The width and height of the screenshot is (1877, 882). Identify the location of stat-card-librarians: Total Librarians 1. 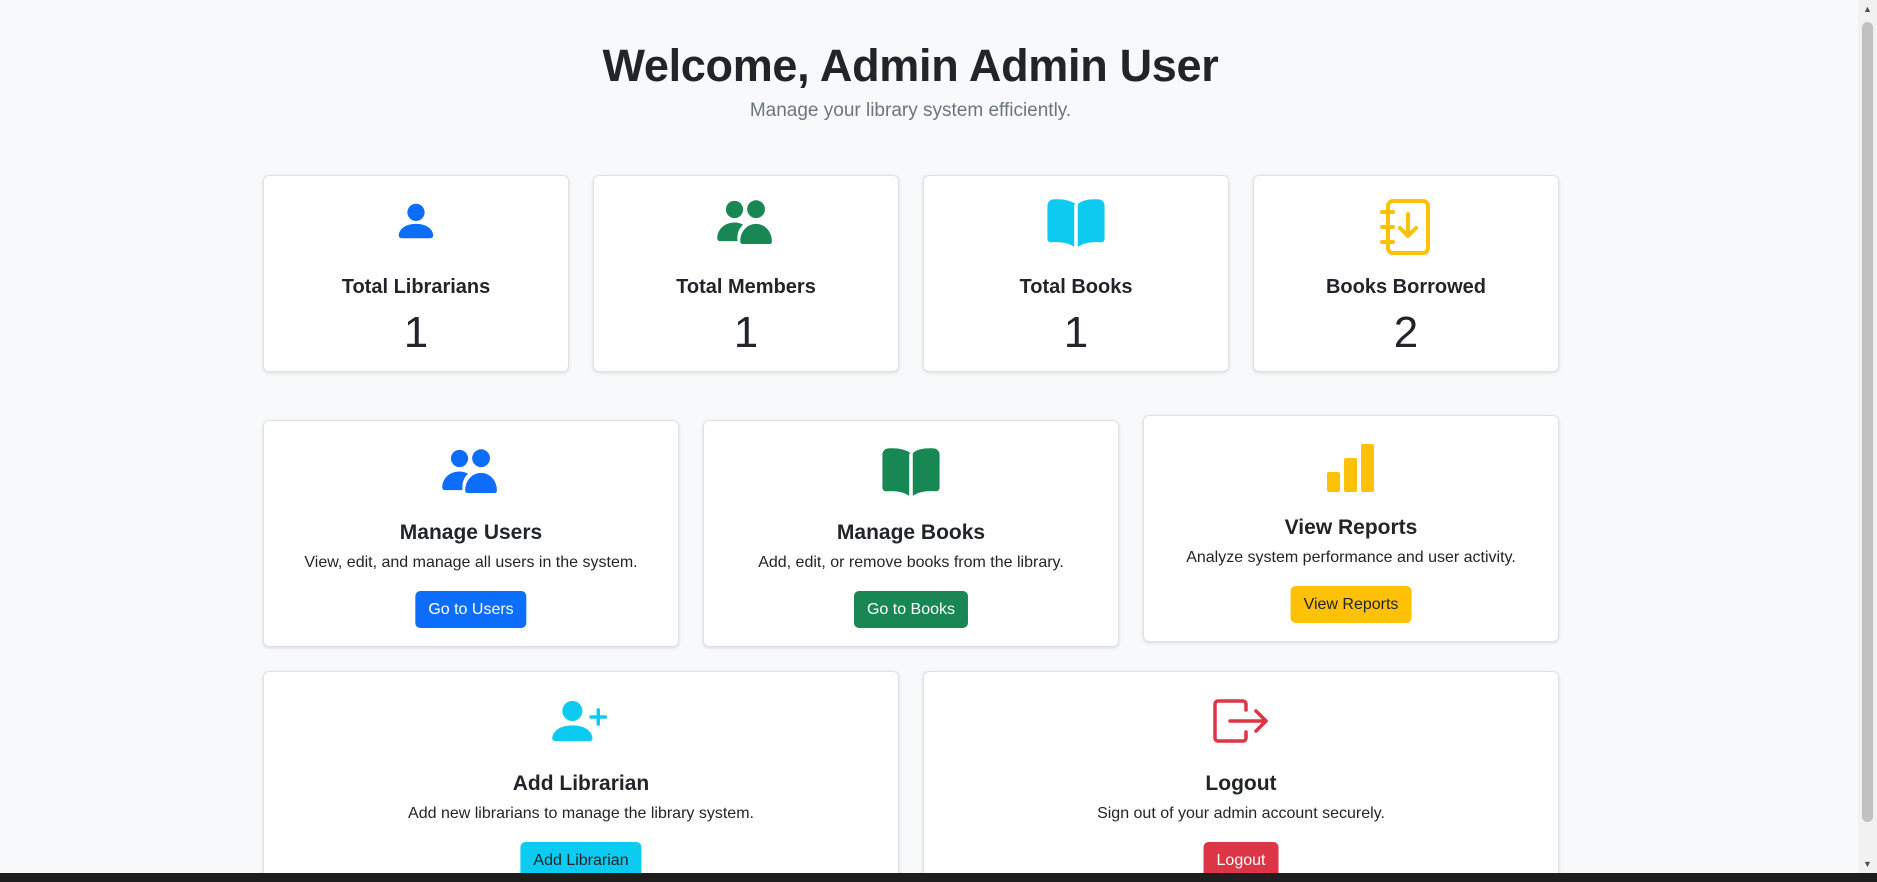
(416, 273).